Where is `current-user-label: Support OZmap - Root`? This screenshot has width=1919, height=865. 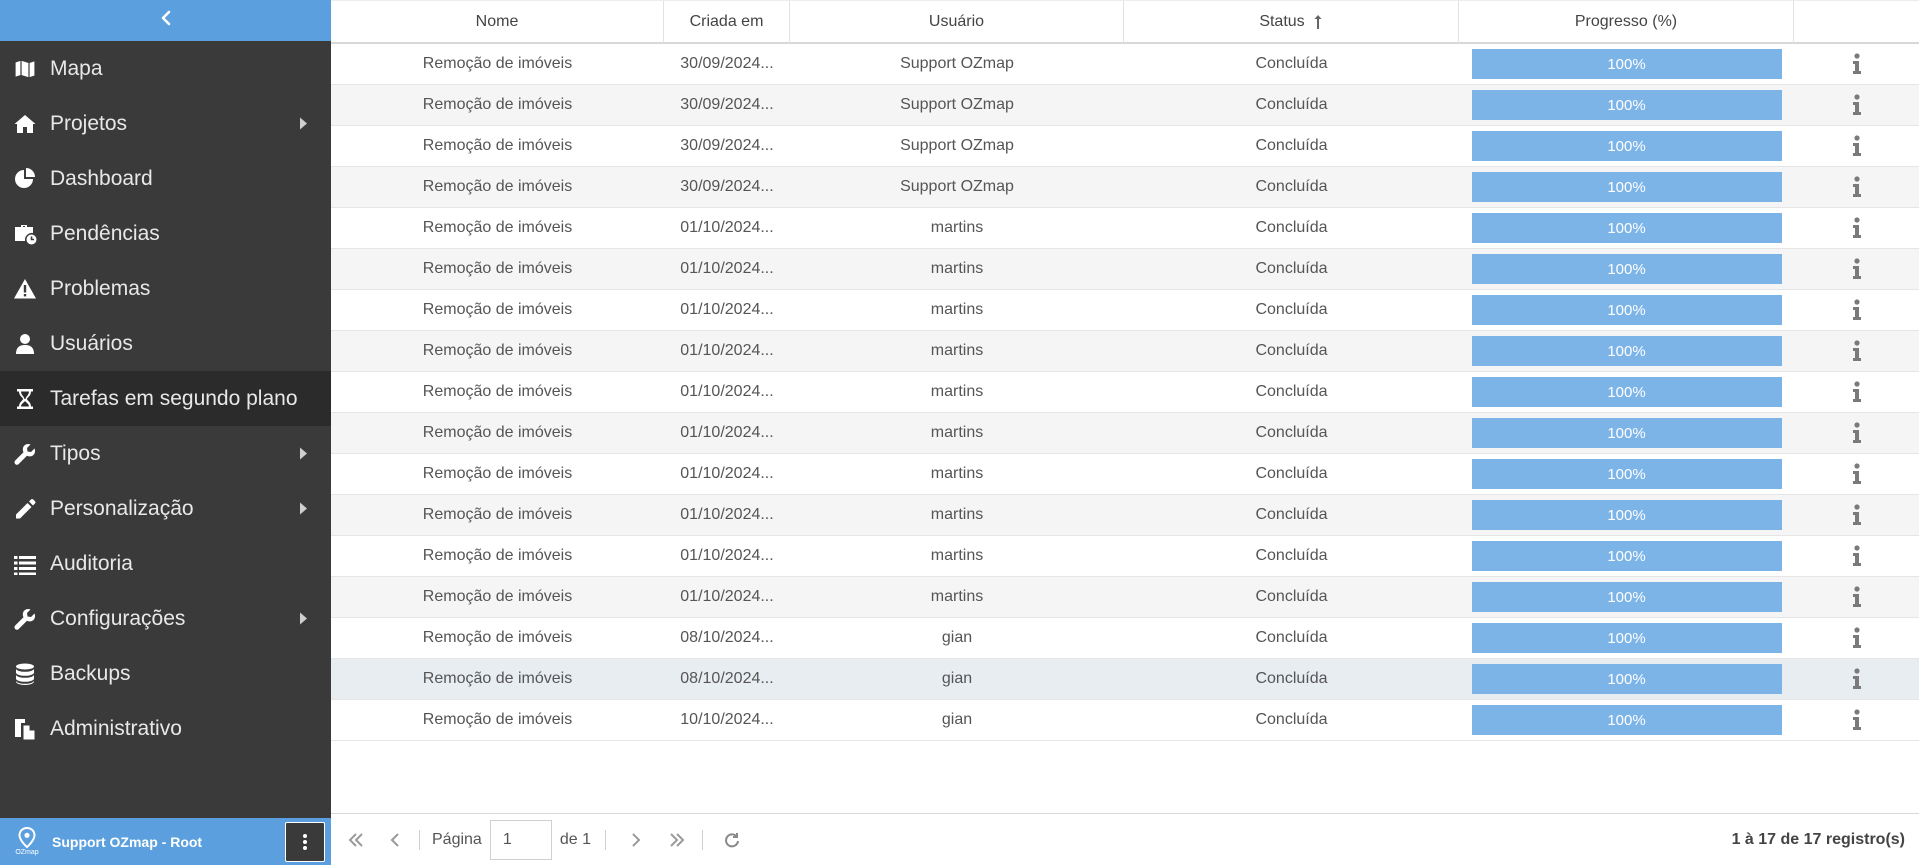 current-user-label: Support OZmap - Root is located at coordinates (127, 841).